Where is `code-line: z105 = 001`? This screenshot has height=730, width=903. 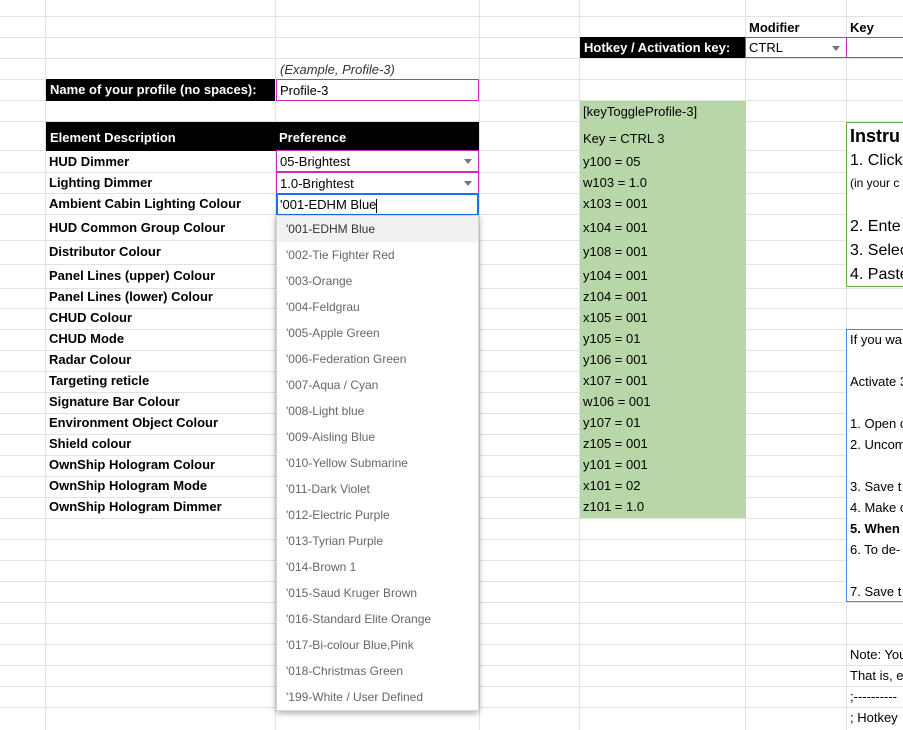 code-line: z105 = 001 is located at coordinates (615, 443).